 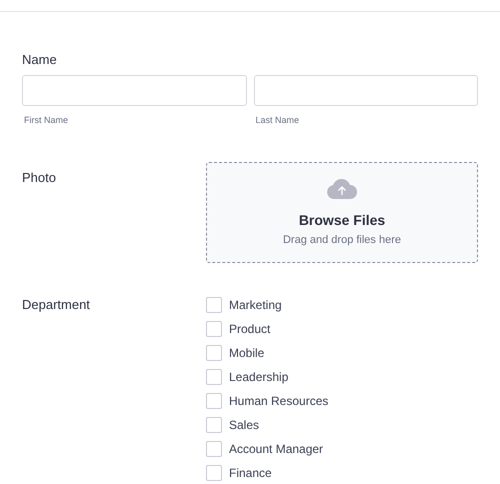 I want to click on field-label: Name, so click(x=40, y=60).